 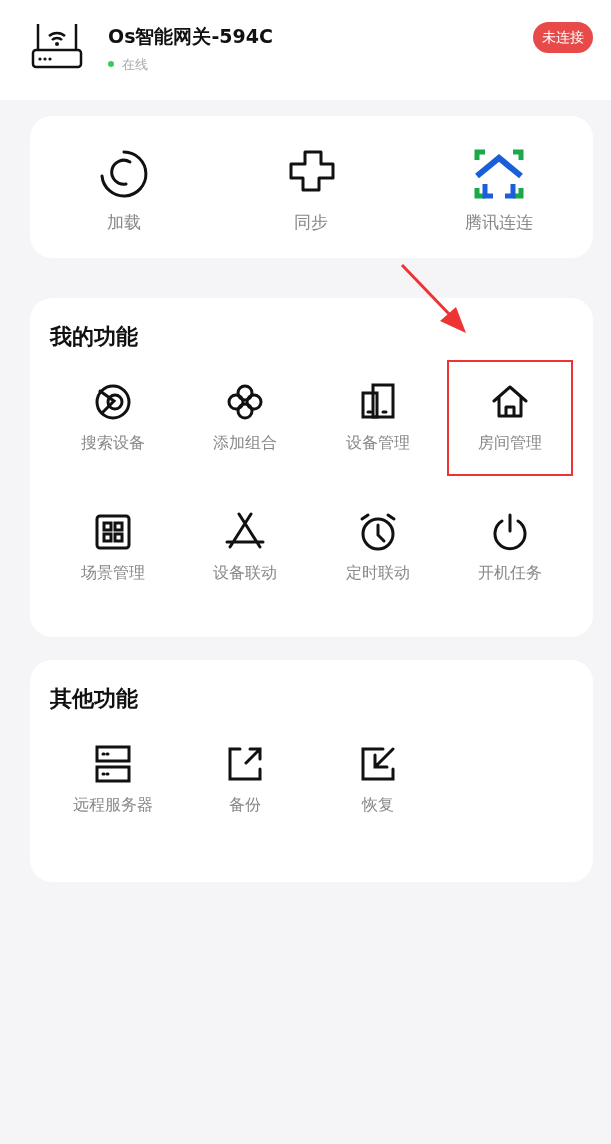 What do you see at coordinates (509, 547) in the screenshot?
I see `function-button: 开机任务` at bounding box center [509, 547].